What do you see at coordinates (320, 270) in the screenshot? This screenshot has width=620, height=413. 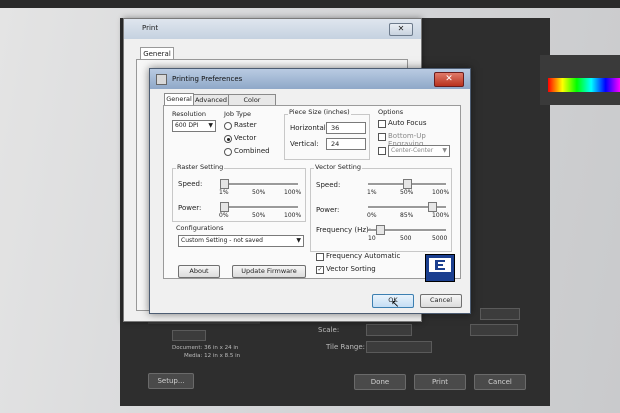 I see `vector-sorting-checkbox: ✓` at bounding box center [320, 270].